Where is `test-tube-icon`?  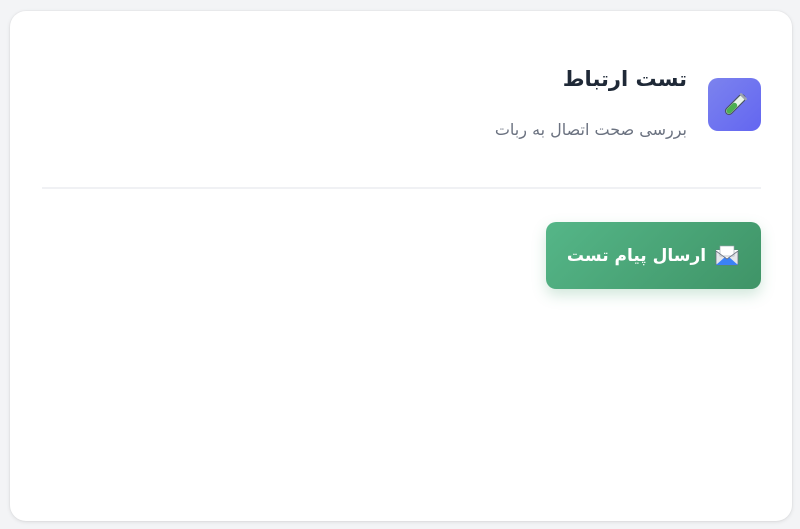 test-tube-icon is located at coordinates (734, 104).